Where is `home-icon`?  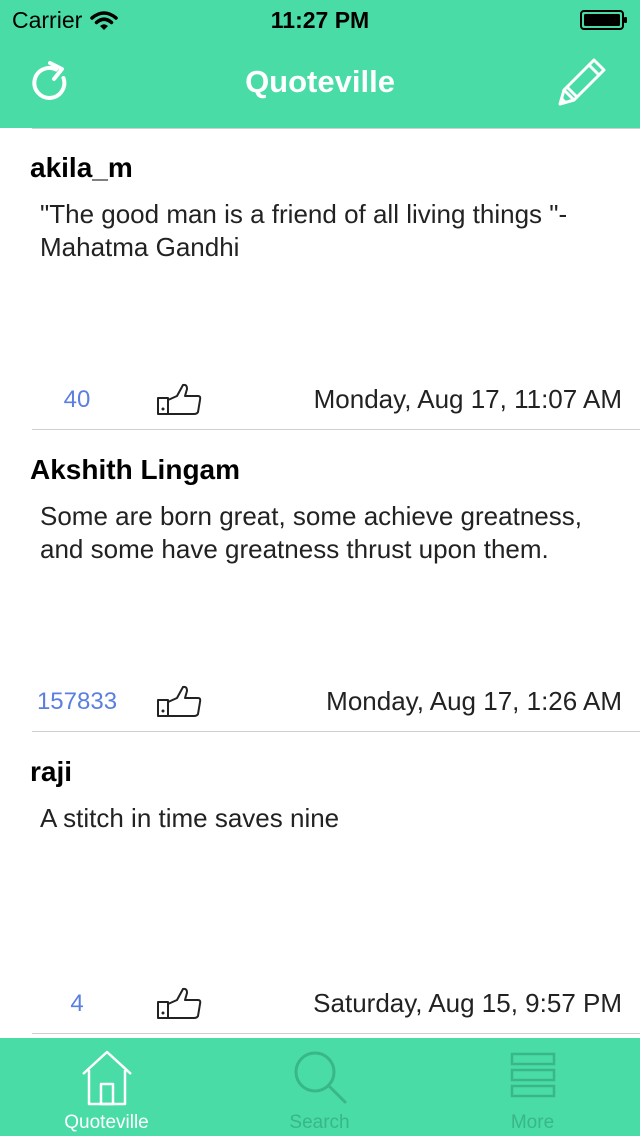 home-icon is located at coordinates (106, 1078).